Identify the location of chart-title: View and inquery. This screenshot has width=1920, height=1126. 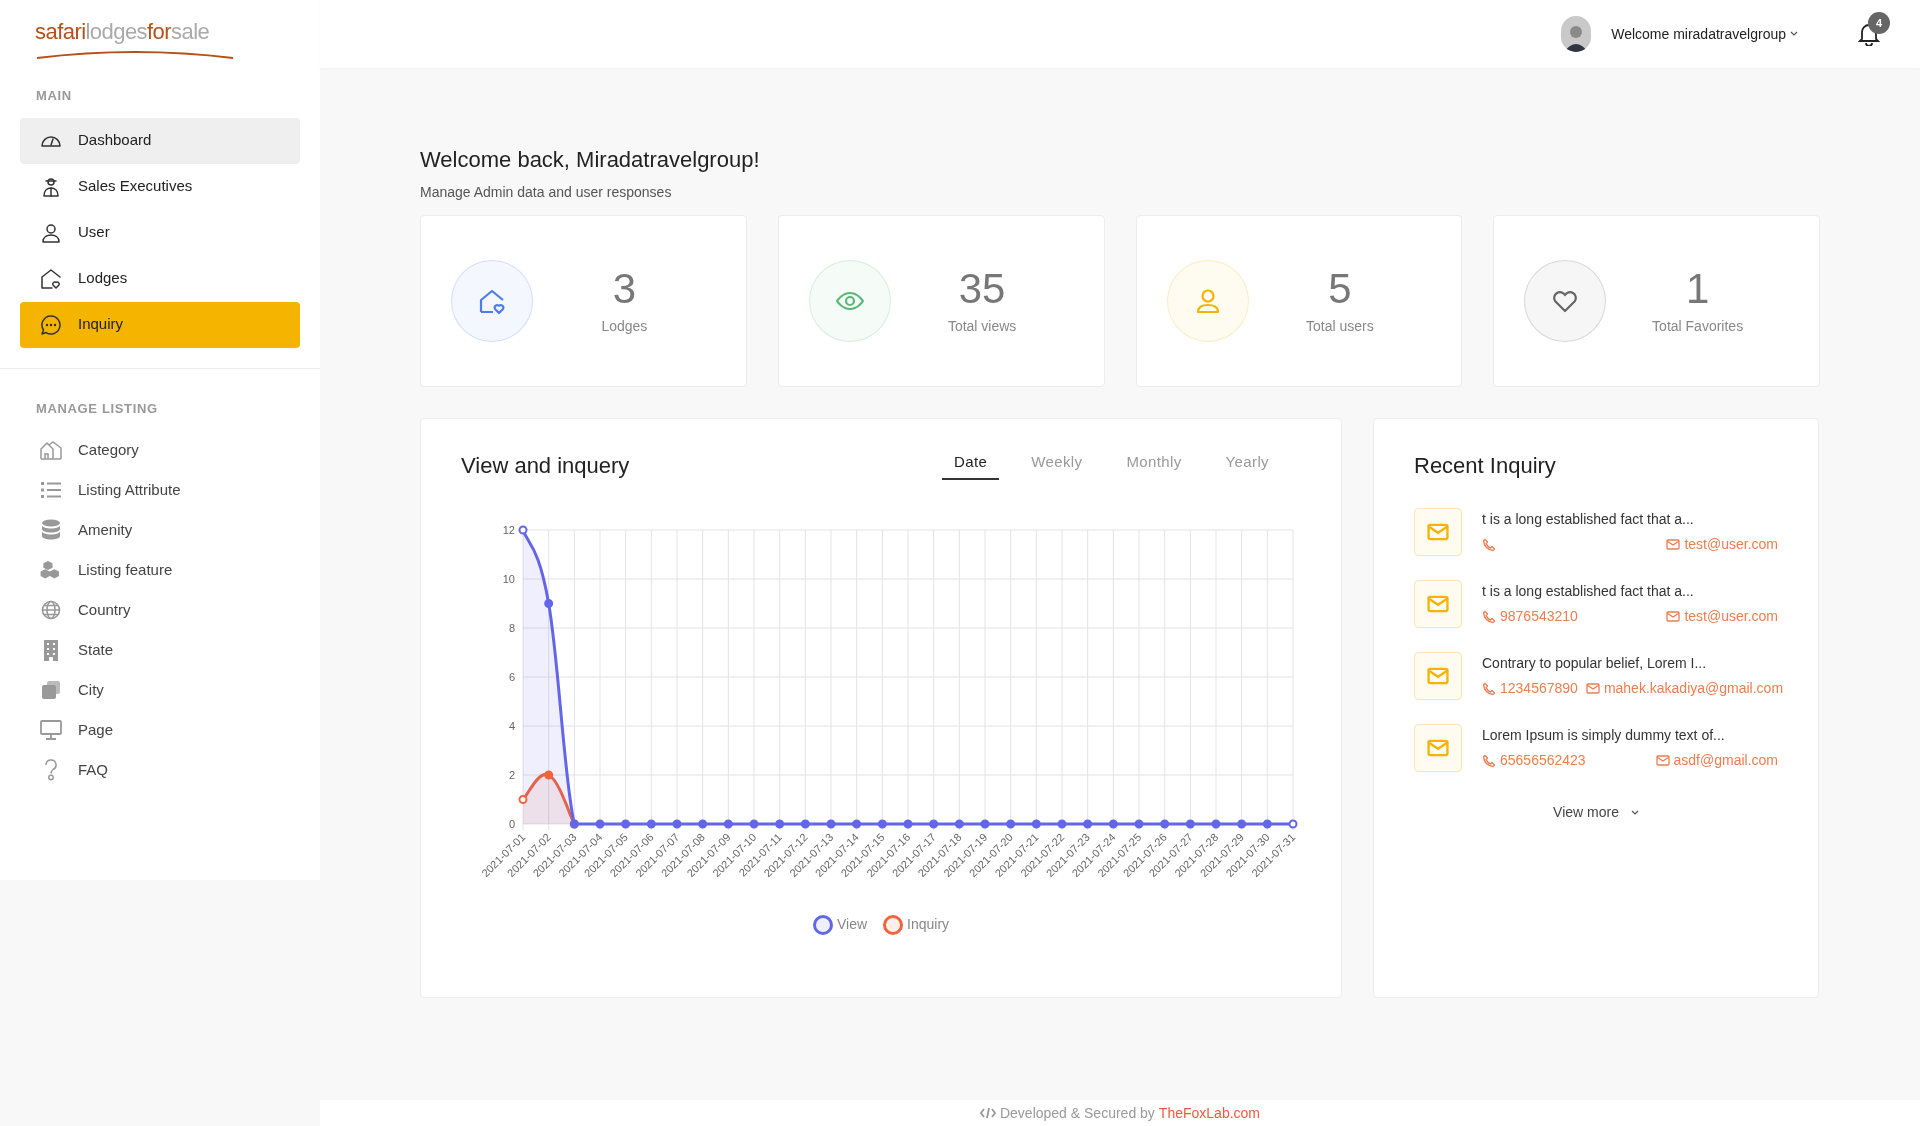
(545, 466).